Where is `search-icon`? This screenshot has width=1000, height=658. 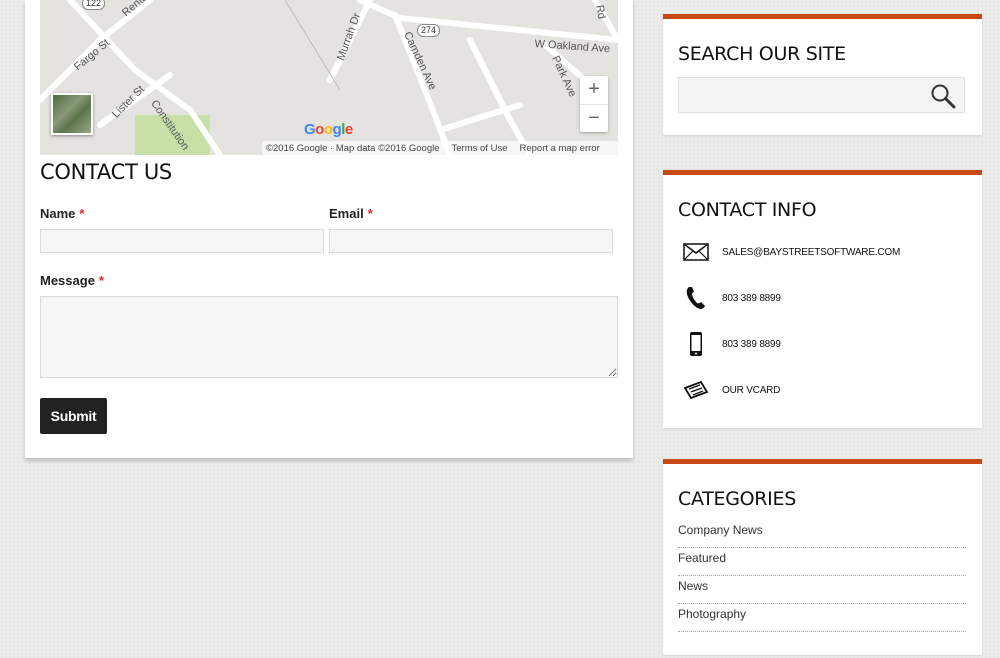
search-icon is located at coordinates (943, 98).